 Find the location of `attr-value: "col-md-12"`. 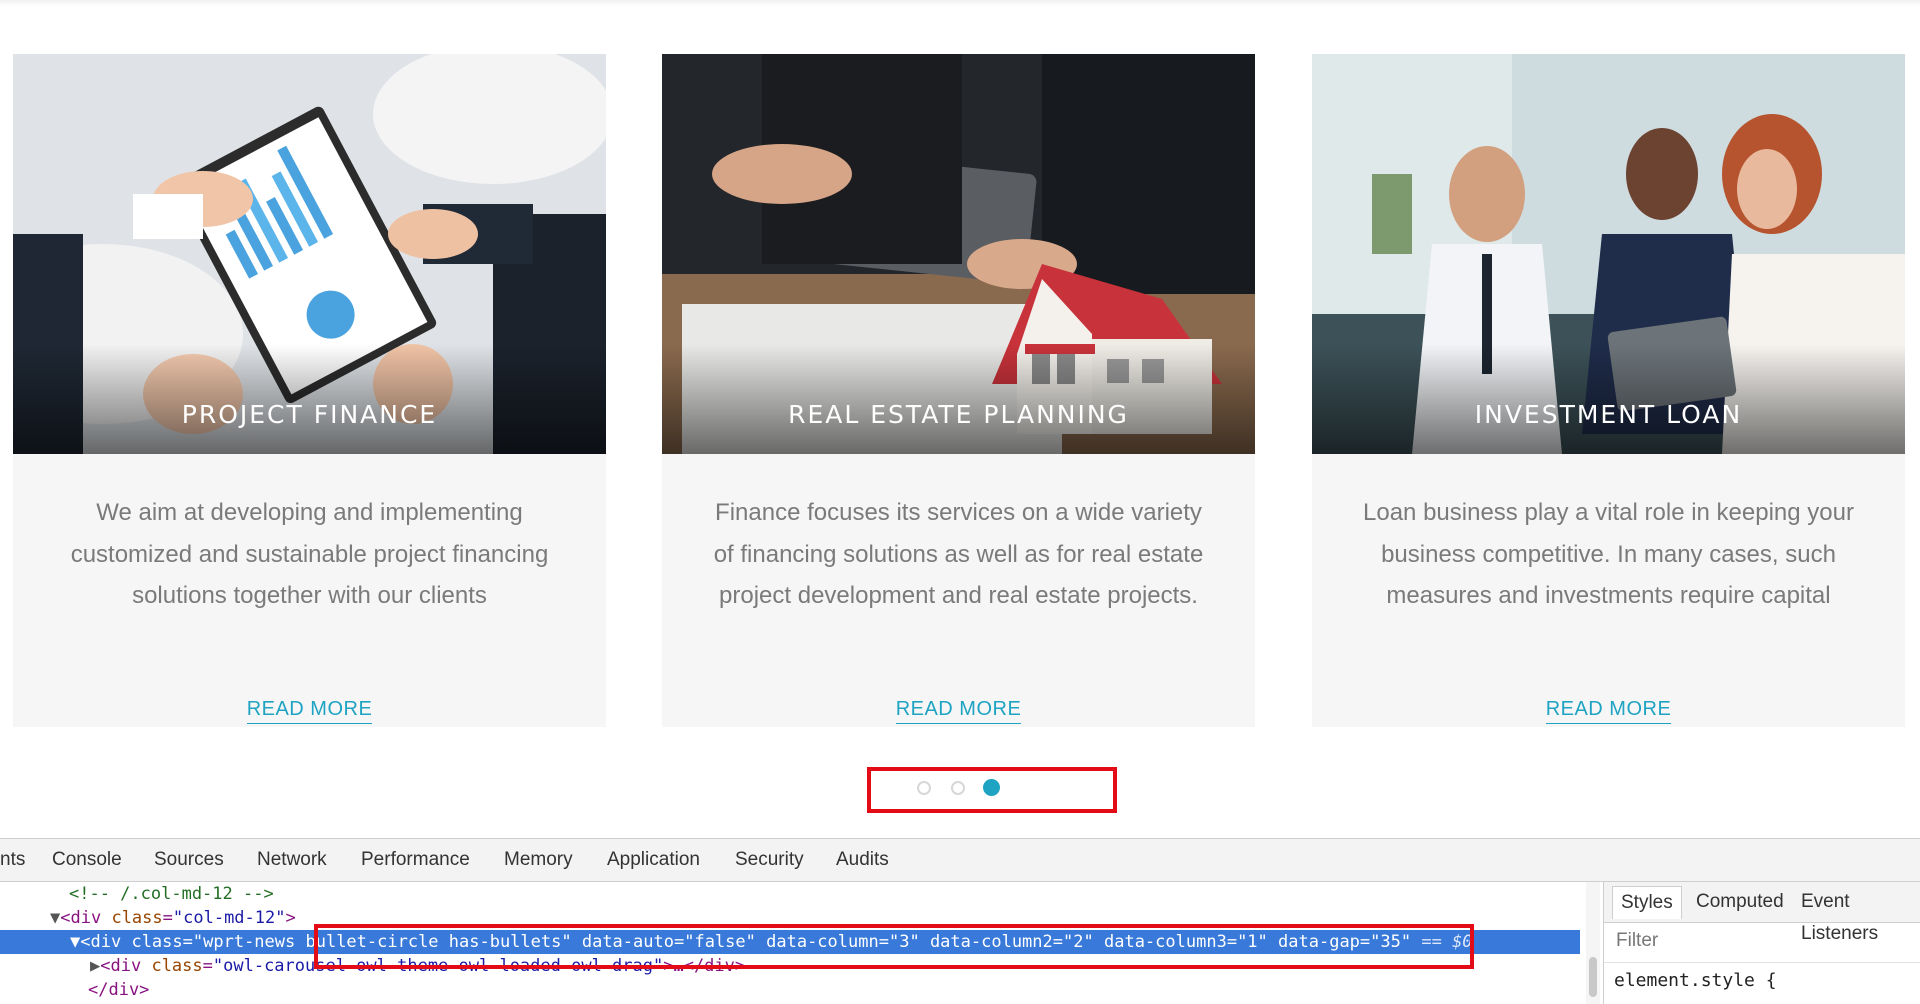

attr-value: "col-md-12" is located at coordinates (229, 918).